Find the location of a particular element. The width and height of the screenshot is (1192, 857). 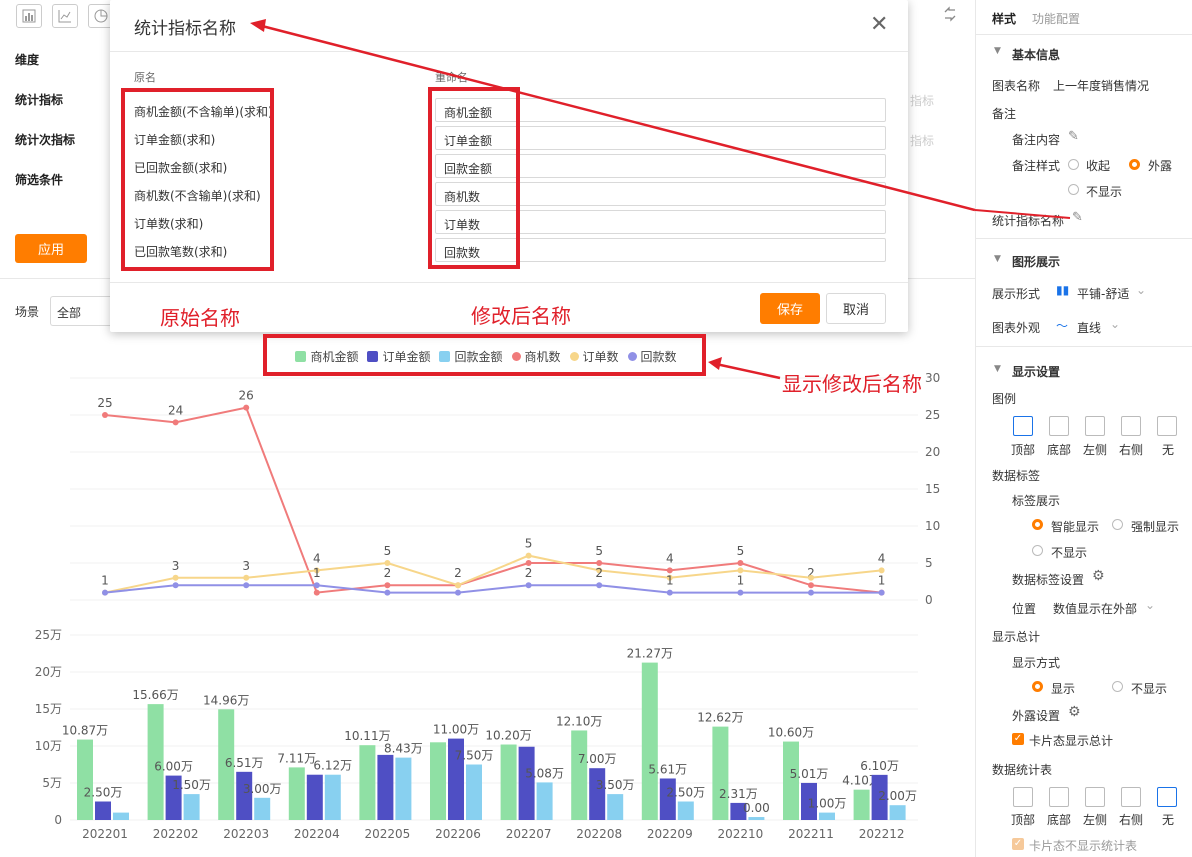

radio-hide-label is located at coordinates (1037, 550).